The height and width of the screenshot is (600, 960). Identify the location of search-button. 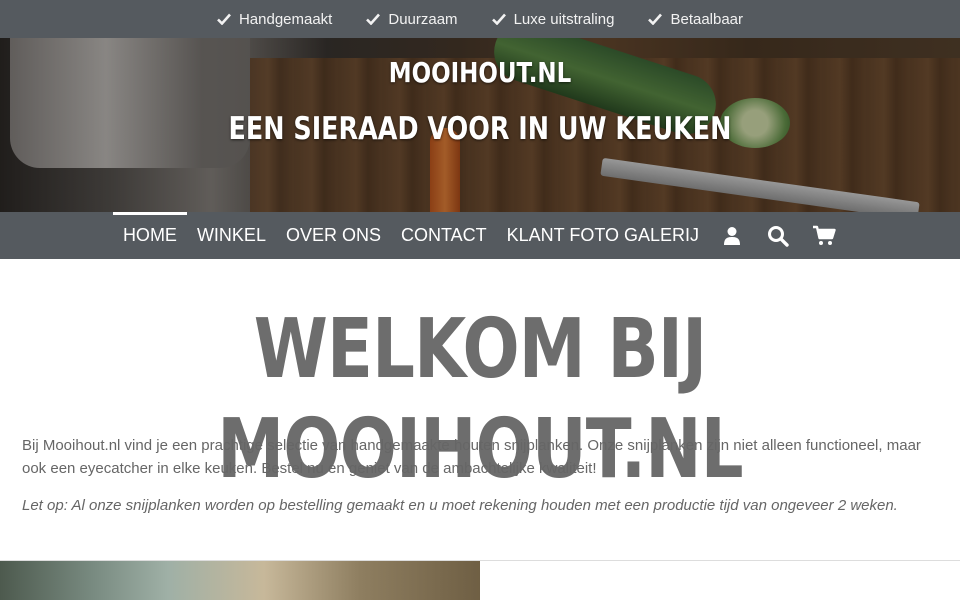
(778, 235).